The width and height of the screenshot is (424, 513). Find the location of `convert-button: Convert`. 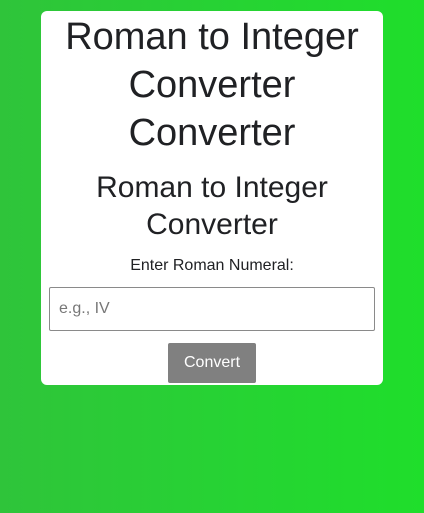

convert-button: Convert is located at coordinates (212, 363).